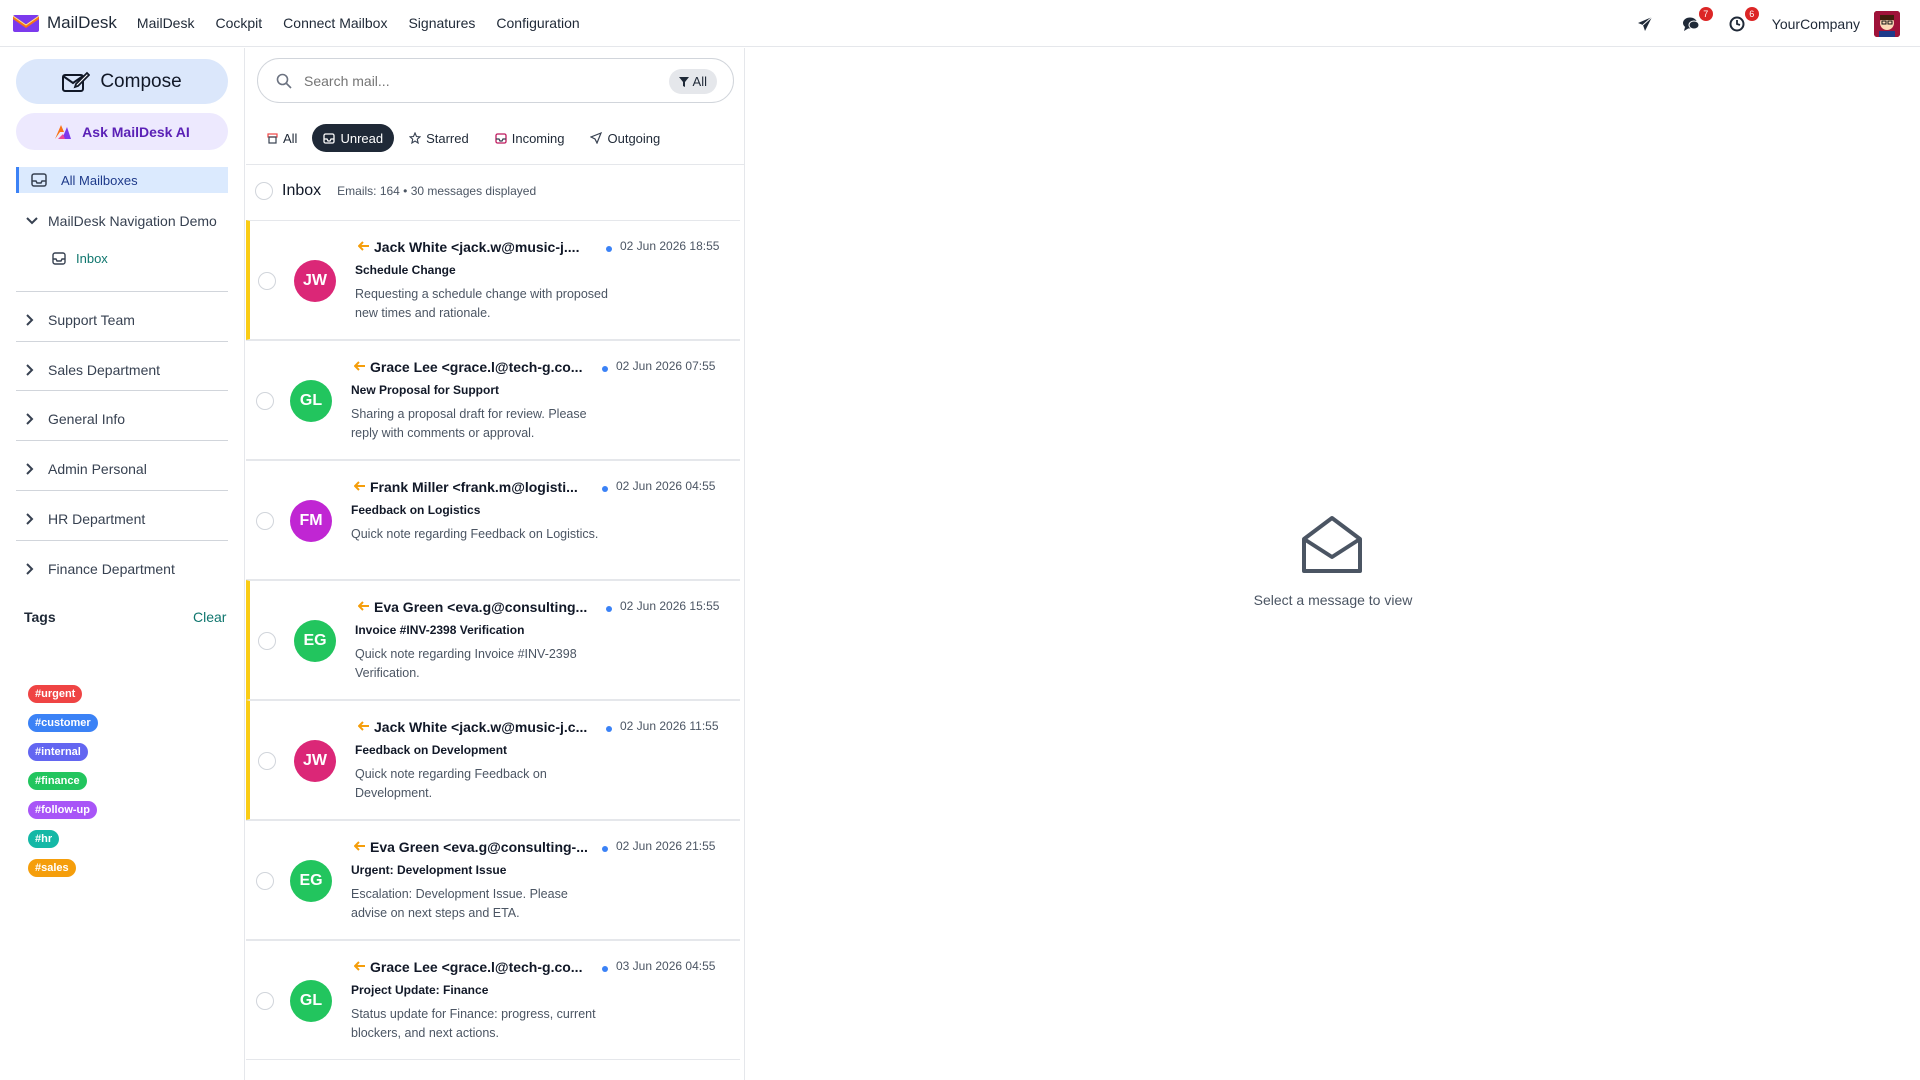 This screenshot has height=1080, width=1920. Describe the element at coordinates (57, 781) in the screenshot. I see `tag-chip: #finance` at that location.